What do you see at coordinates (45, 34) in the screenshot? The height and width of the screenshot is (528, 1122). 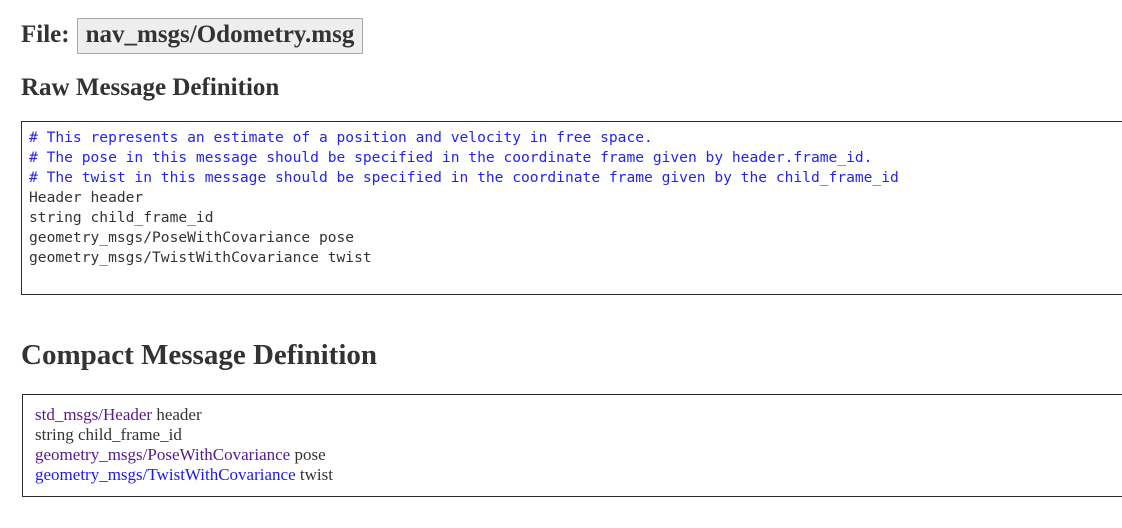 I see `file-label: File:` at bounding box center [45, 34].